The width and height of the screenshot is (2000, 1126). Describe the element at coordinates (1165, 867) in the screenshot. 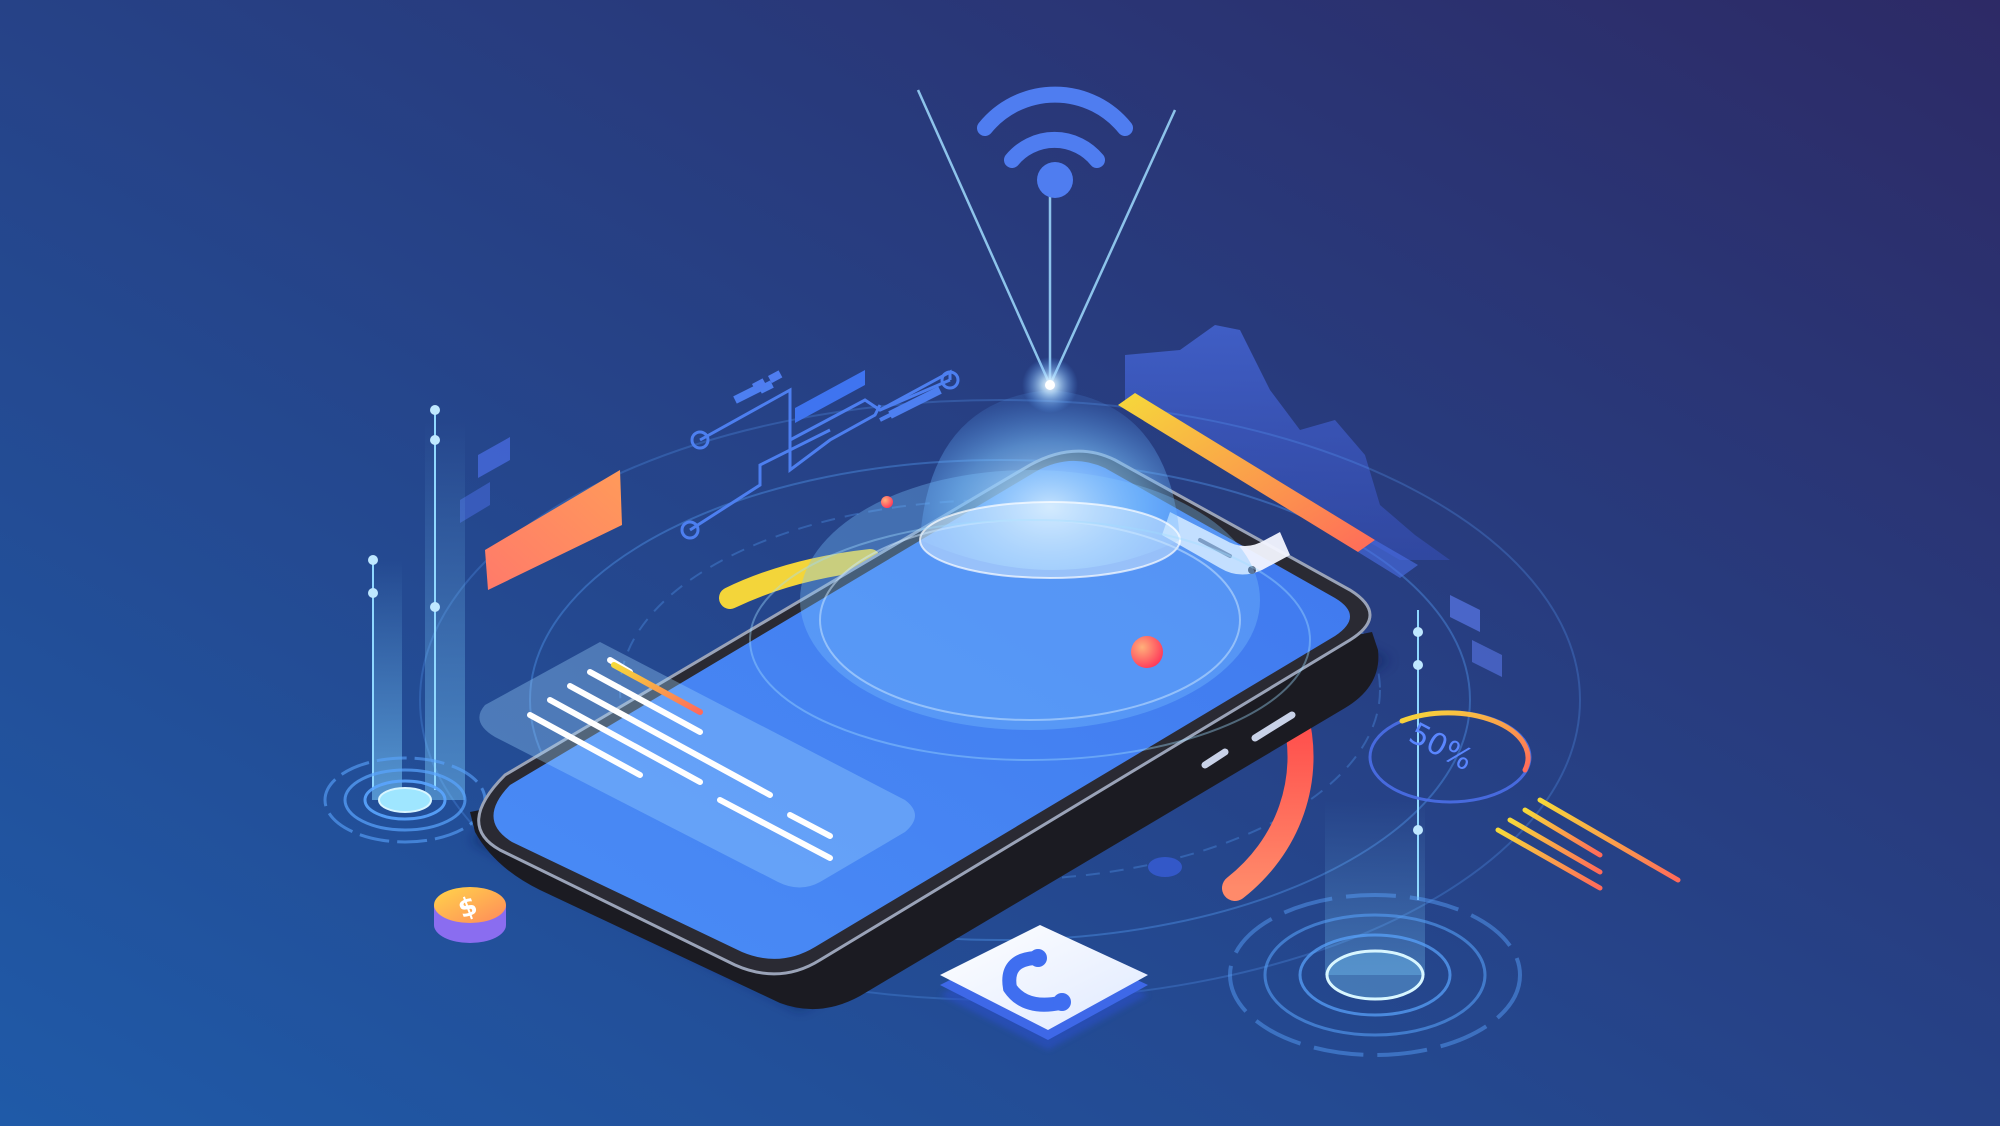

I see `blue-dot` at that location.